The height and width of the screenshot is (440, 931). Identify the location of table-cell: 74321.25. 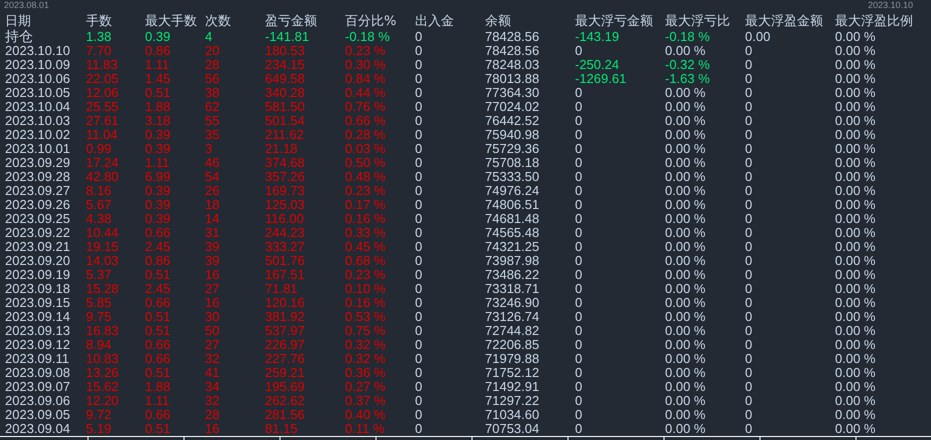
(512, 247).